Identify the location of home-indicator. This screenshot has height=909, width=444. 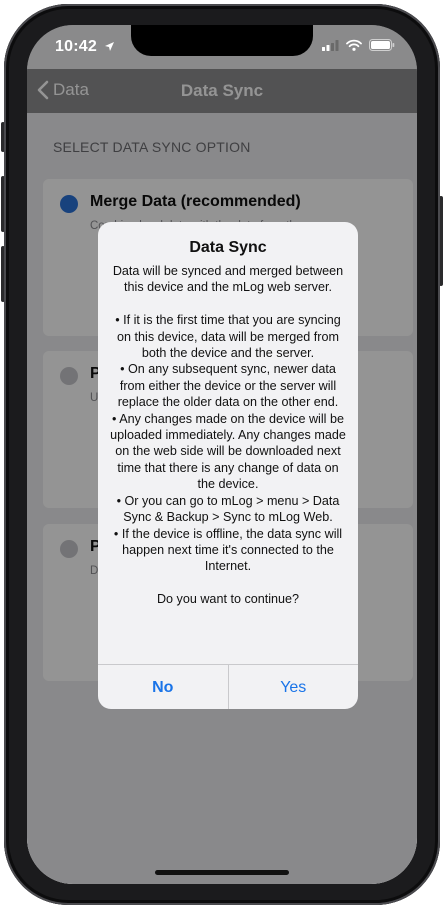
(222, 872).